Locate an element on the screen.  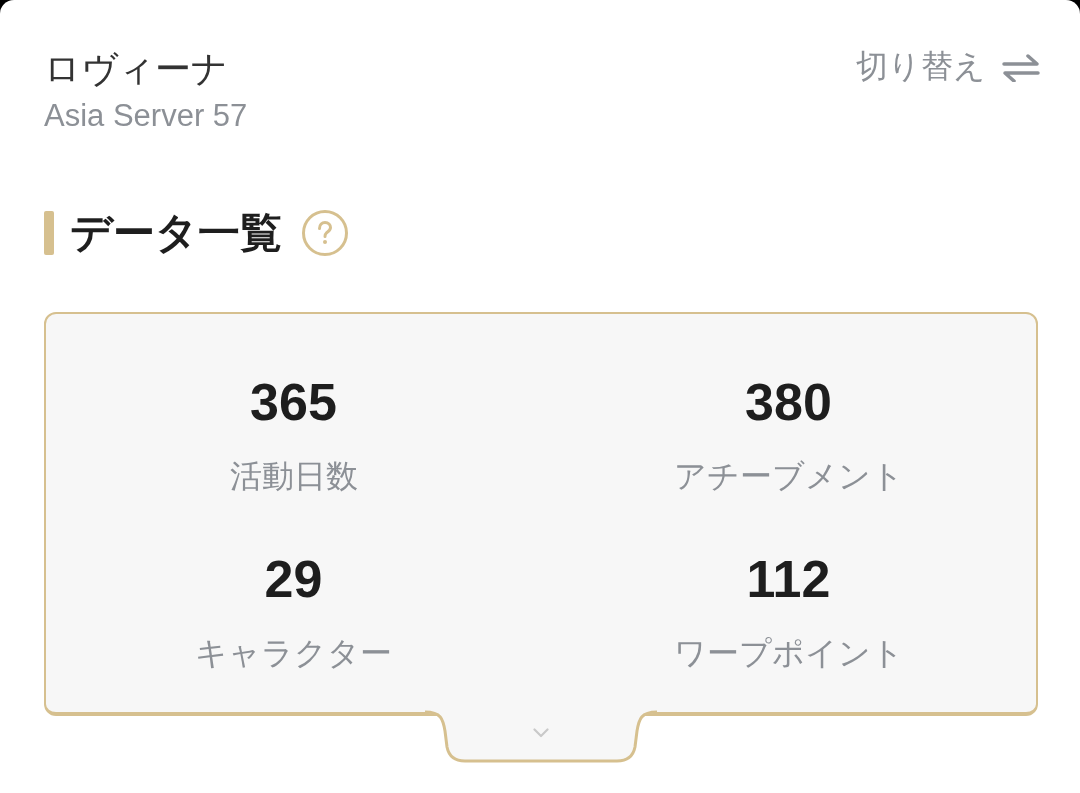
stat-value: 29 is located at coordinates (293, 579).